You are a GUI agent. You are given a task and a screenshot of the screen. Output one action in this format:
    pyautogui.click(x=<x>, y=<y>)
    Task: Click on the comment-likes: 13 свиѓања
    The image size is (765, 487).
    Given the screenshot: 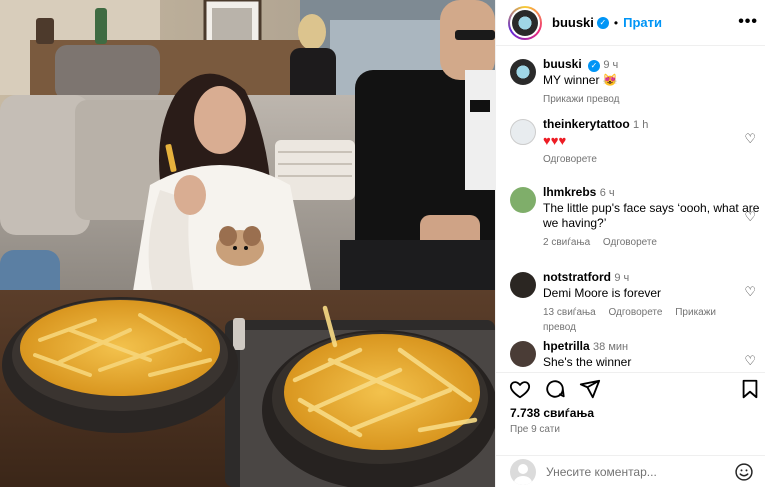 What is the action you would take?
    pyautogui.click(x=569, y=312)
    